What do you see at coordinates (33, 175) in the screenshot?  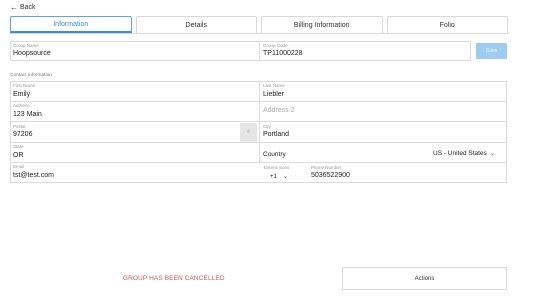 I see `email-field: tst@test.com` at bounding box center [33, 175].